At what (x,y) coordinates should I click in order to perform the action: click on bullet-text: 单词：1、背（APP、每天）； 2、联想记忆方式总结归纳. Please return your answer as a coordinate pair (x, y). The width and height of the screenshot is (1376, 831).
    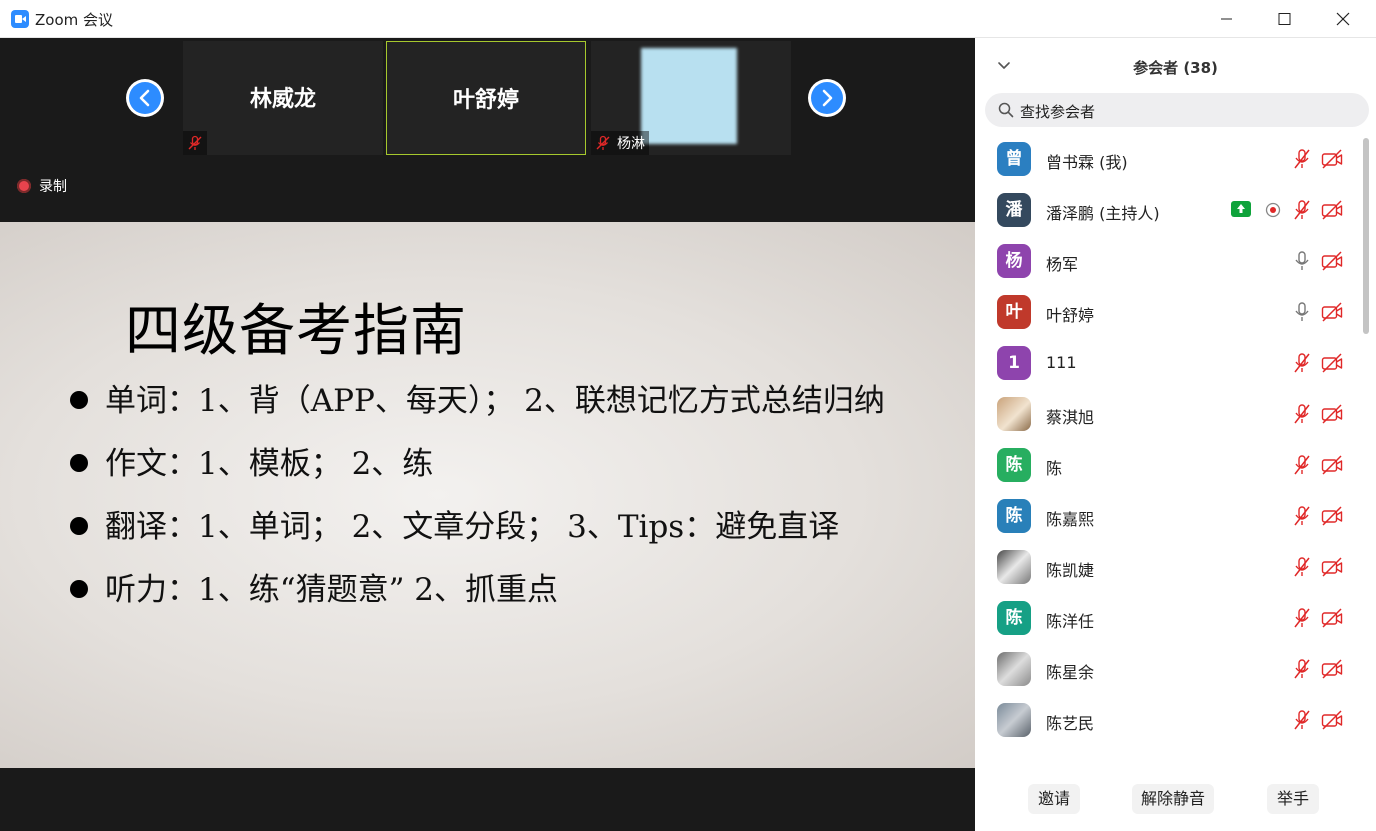
    Looking at the image, I should click on (495, 401).